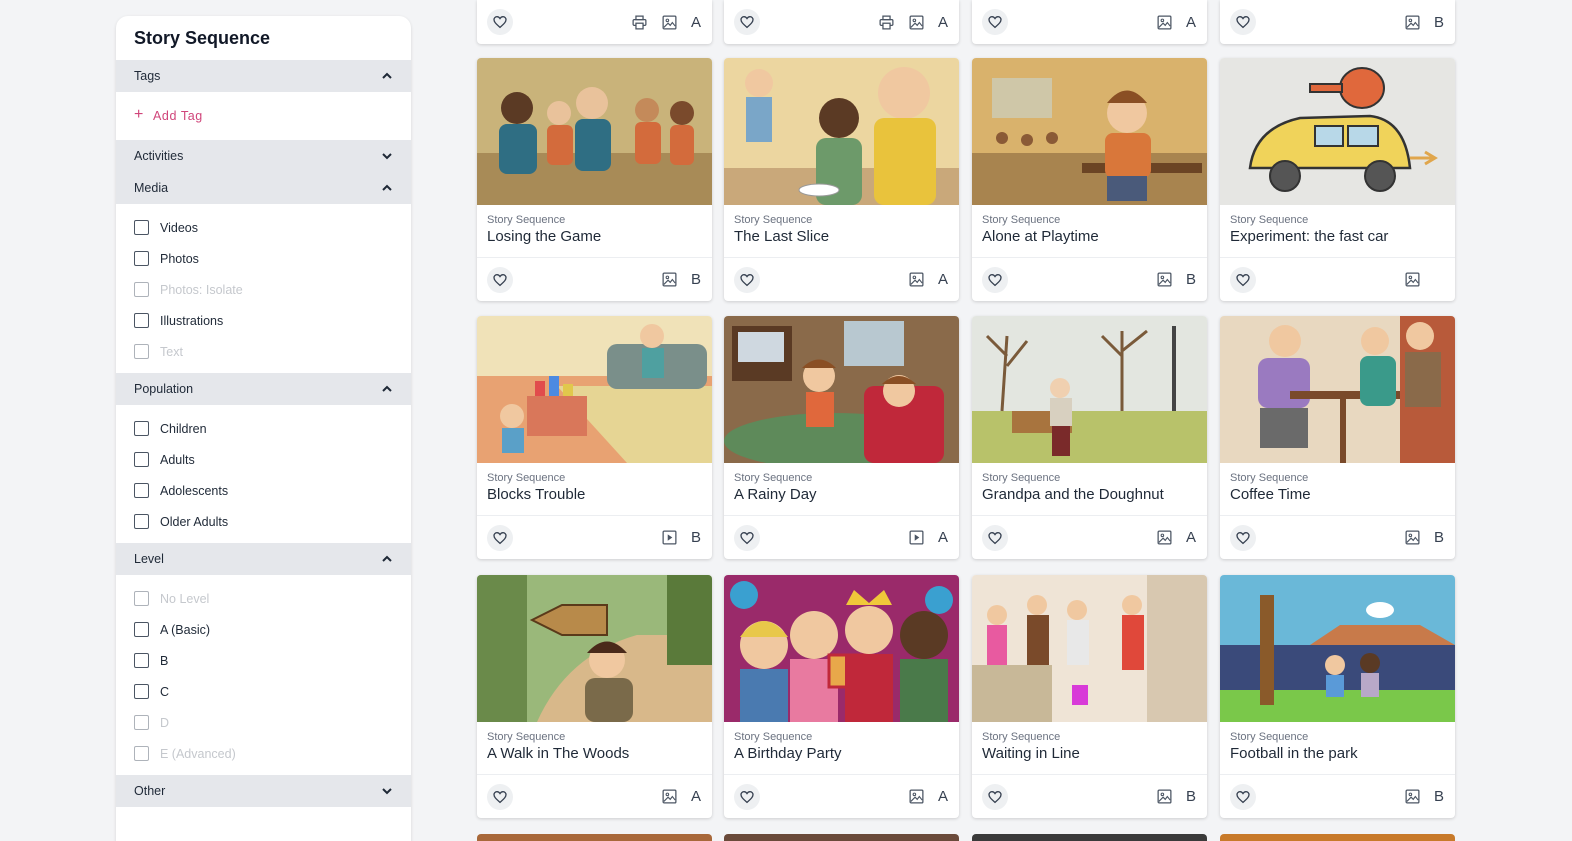  Describe the element at coordinates (594, 242) in the screenshot. I see `card-title: Losing the Game` at that location.